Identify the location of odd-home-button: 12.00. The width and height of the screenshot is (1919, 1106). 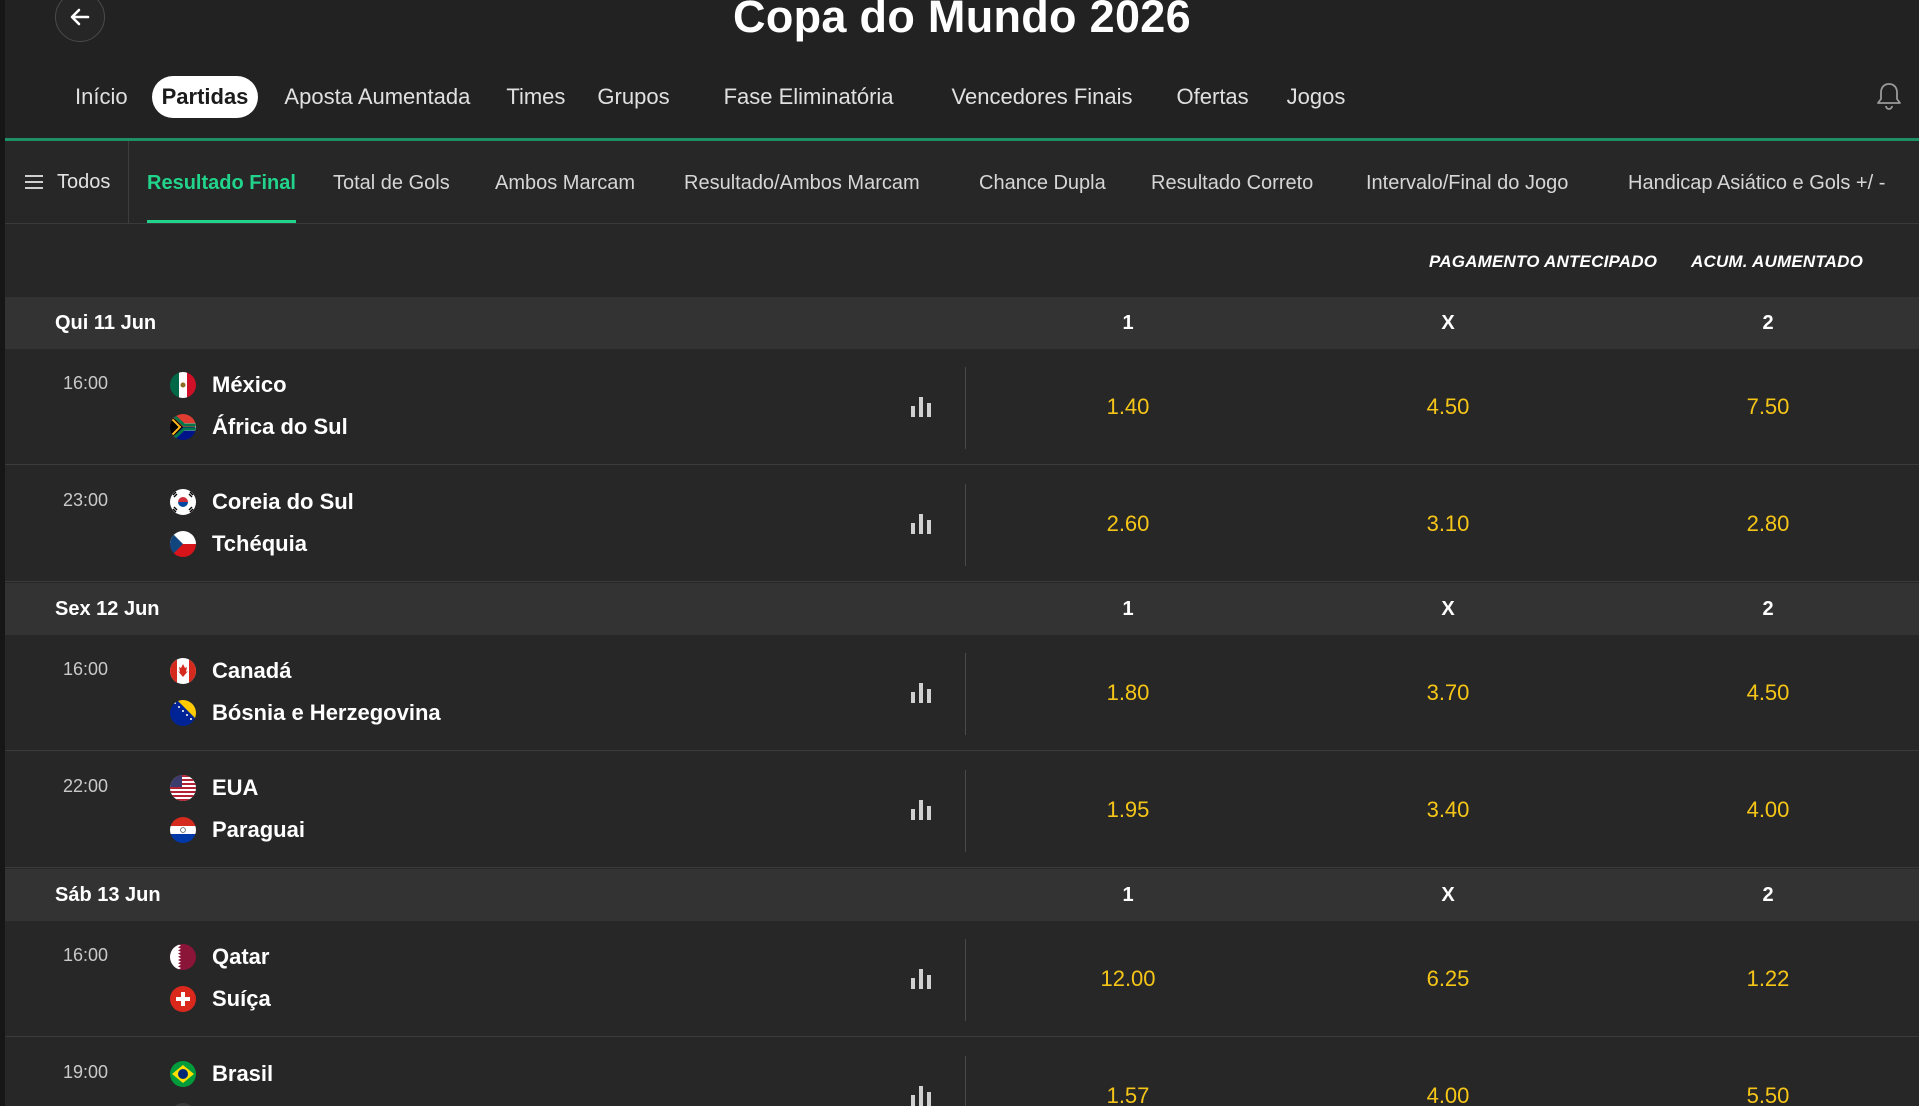
(1128, 979).